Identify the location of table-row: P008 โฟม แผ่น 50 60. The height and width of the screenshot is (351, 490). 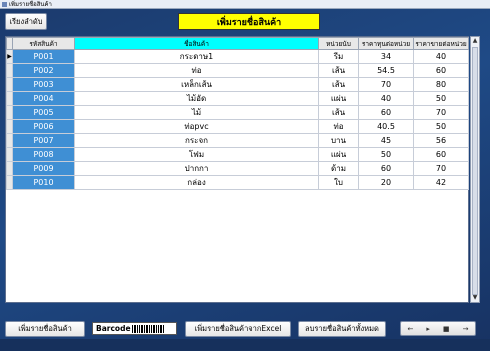
(237, 154).